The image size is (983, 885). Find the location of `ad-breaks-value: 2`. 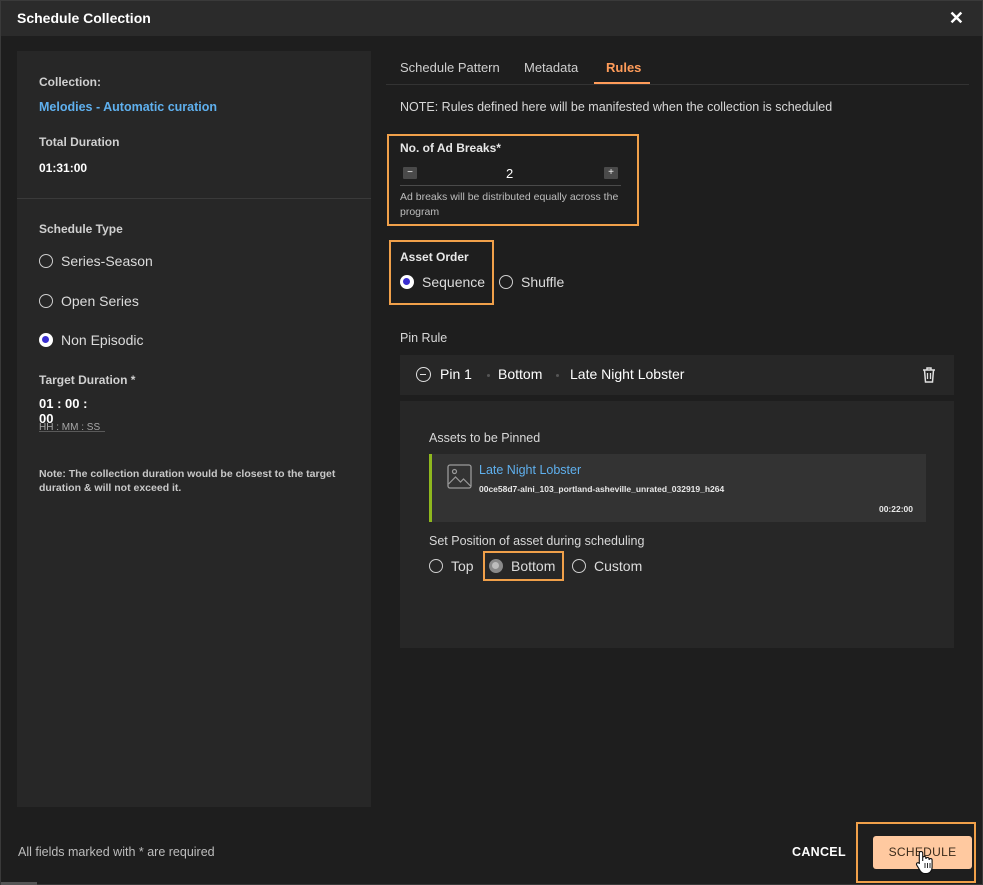

ad-breaks-value: 2 is located at coordinates (509, 173).